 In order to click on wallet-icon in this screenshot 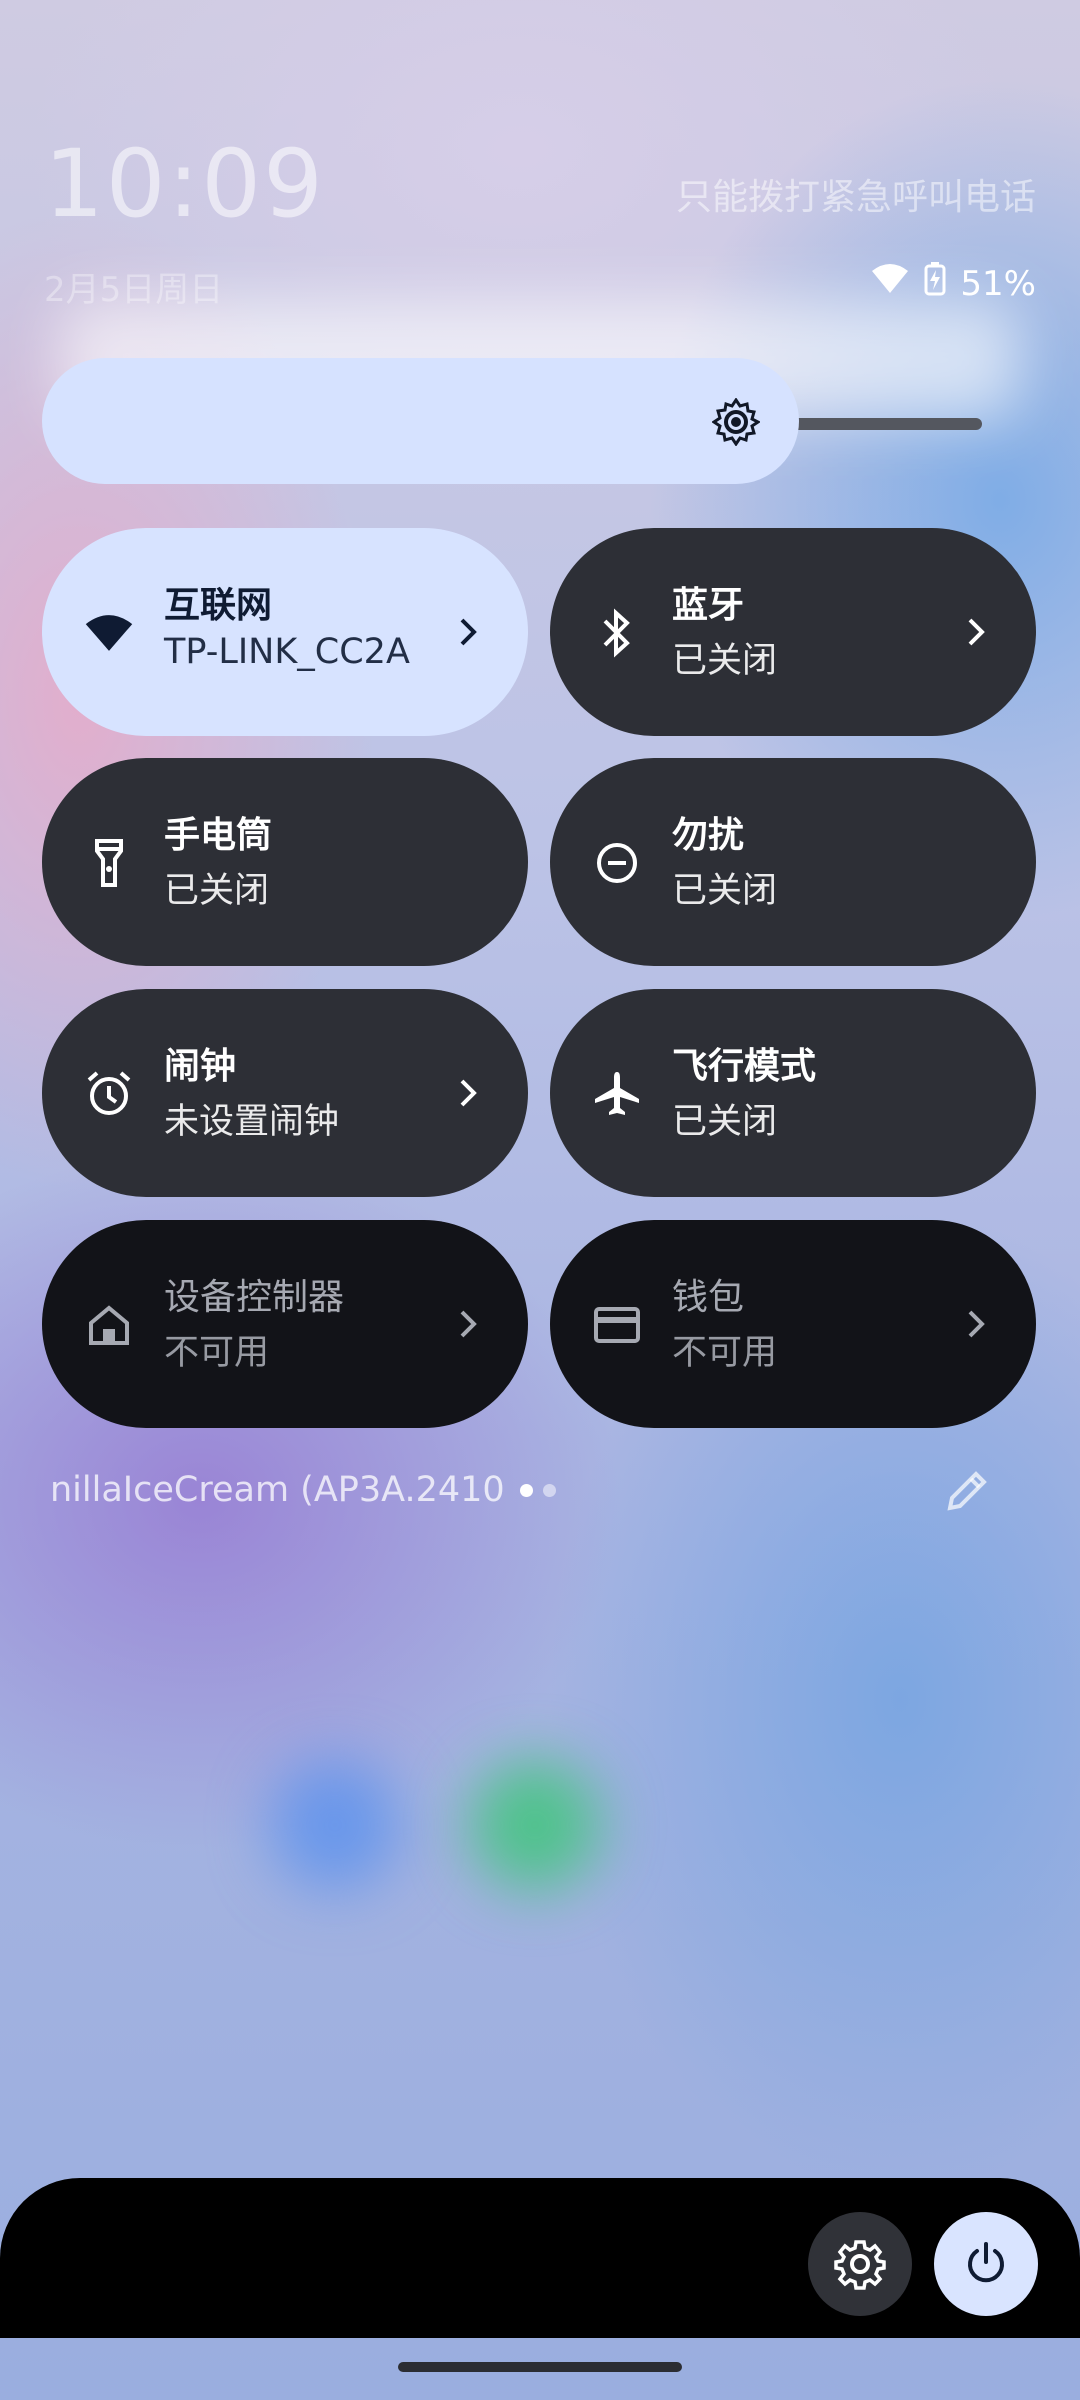, I will do `click(617, 1325)`.